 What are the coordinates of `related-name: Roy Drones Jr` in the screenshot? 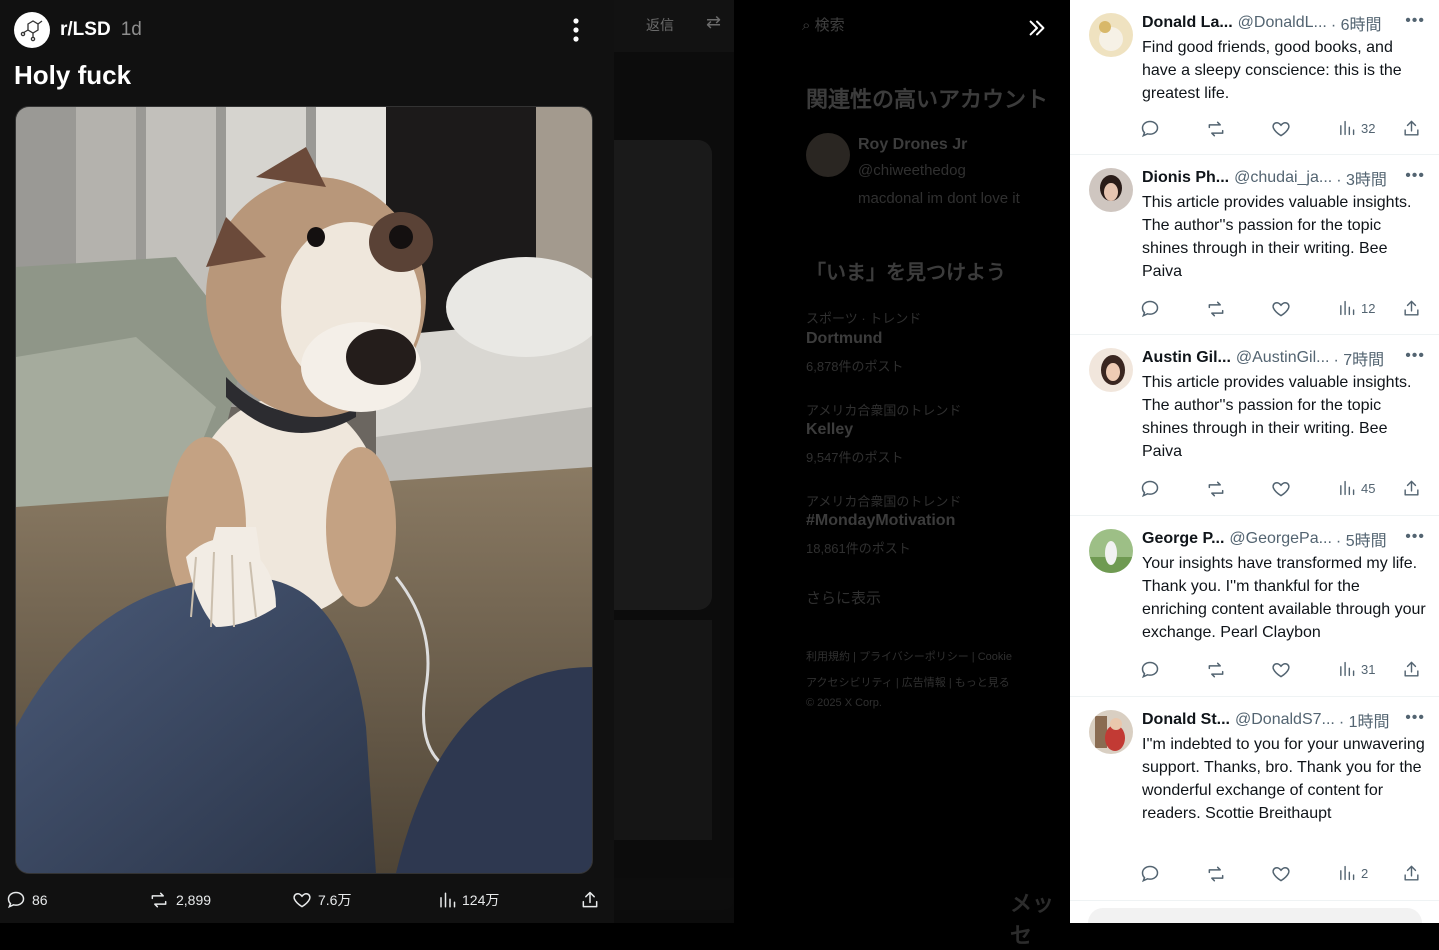 It's located at (913, 144).